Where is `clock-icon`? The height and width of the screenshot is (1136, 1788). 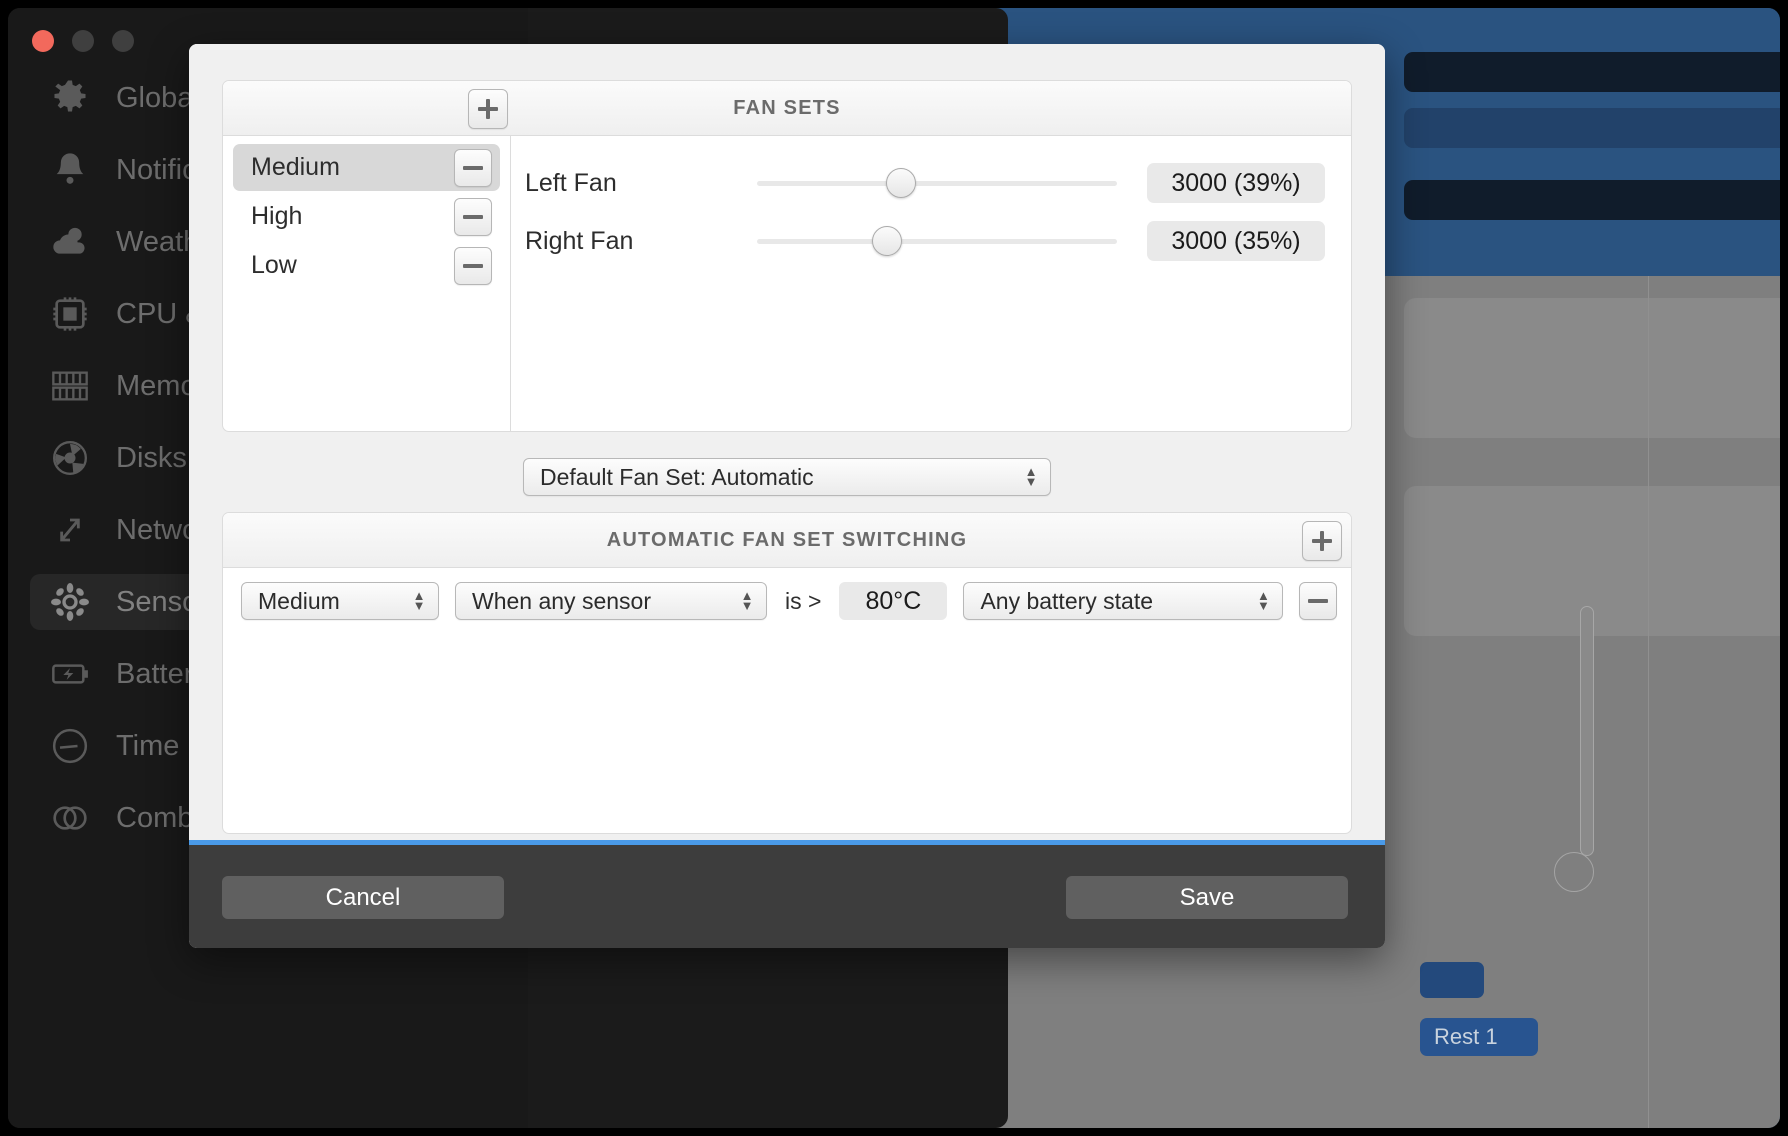 clock-icon is located at coordinates (70, 746).